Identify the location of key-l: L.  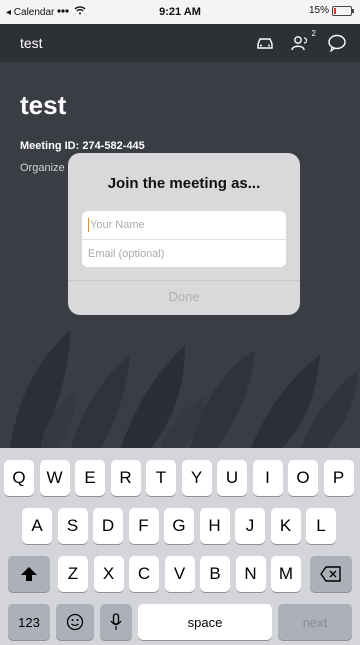
(321, 526).